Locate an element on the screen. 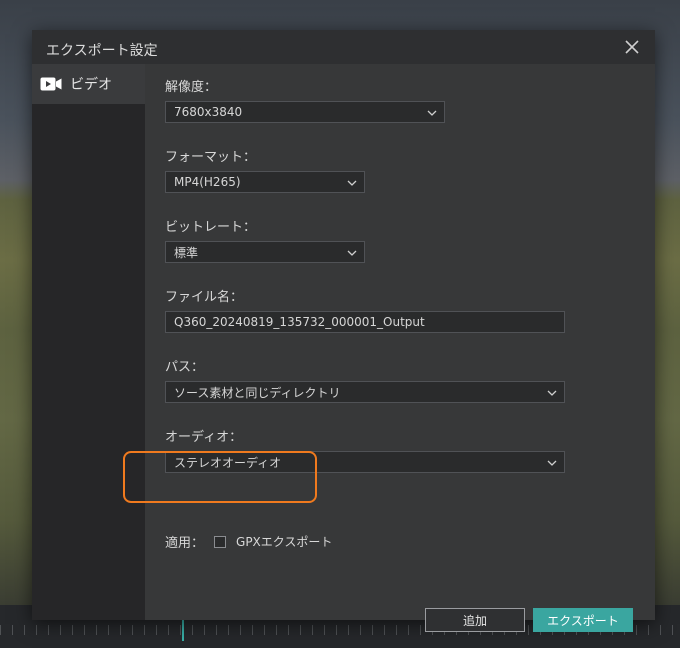 This screenshot has width=680, height=648. timeline-playhead is located at coordinates (183, 630).